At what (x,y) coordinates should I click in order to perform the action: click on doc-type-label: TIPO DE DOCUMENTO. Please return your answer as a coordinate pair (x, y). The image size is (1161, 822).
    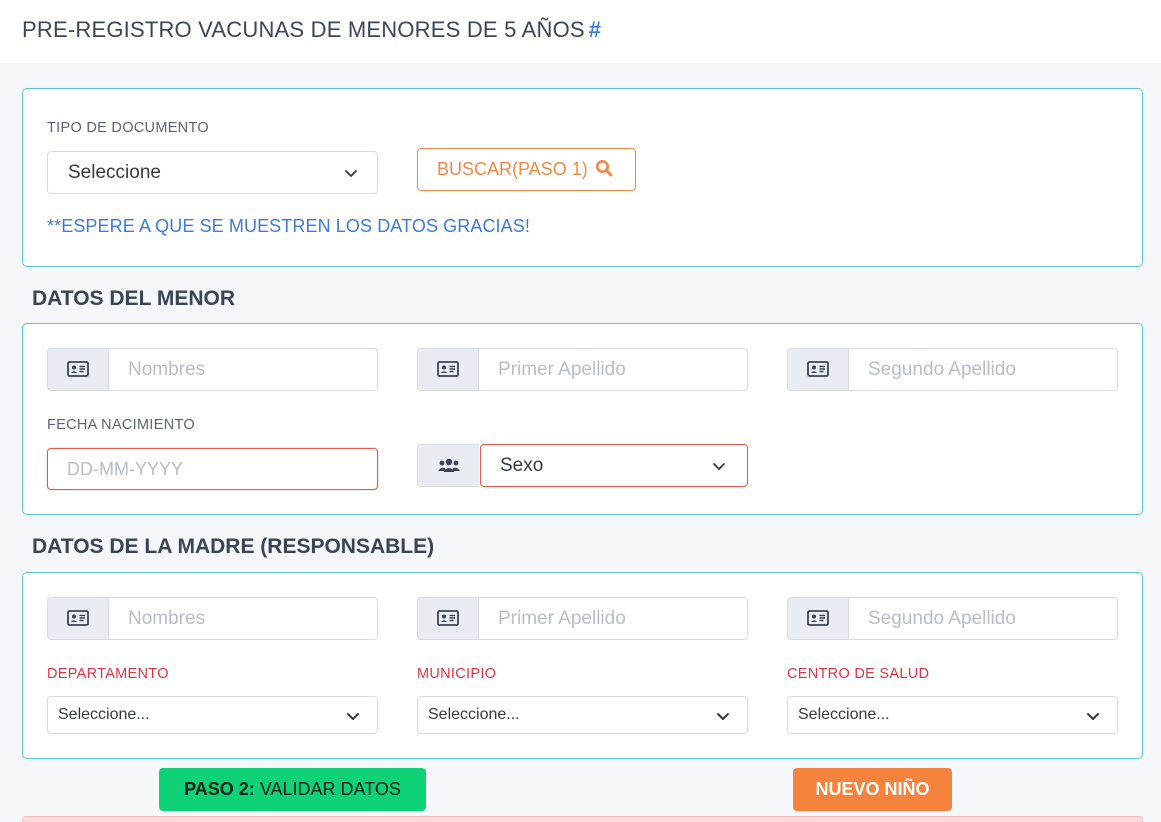
    Looking at the image, I should click on (128, 128).